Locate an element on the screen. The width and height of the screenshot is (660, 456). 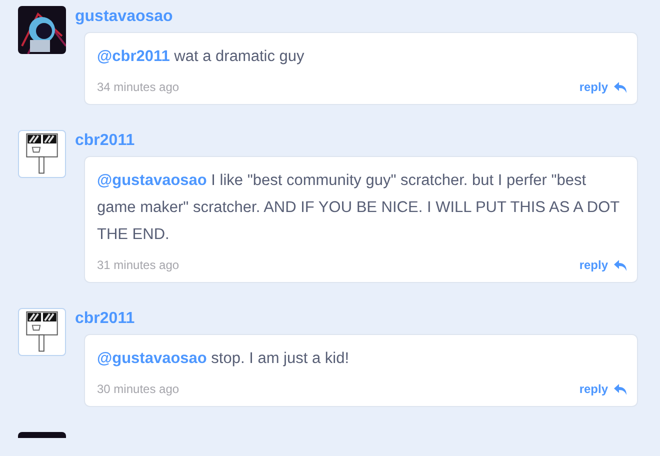
timestamp: 31 minutes ago is located at coordinates (138, 265).